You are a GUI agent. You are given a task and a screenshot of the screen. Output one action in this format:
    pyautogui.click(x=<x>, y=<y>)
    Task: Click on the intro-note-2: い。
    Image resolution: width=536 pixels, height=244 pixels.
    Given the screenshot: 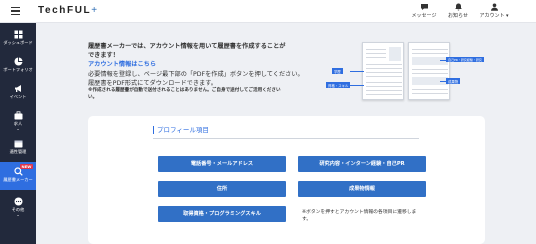 What is the action you would take?
    pyautogui.click(x=93, y=97)
    